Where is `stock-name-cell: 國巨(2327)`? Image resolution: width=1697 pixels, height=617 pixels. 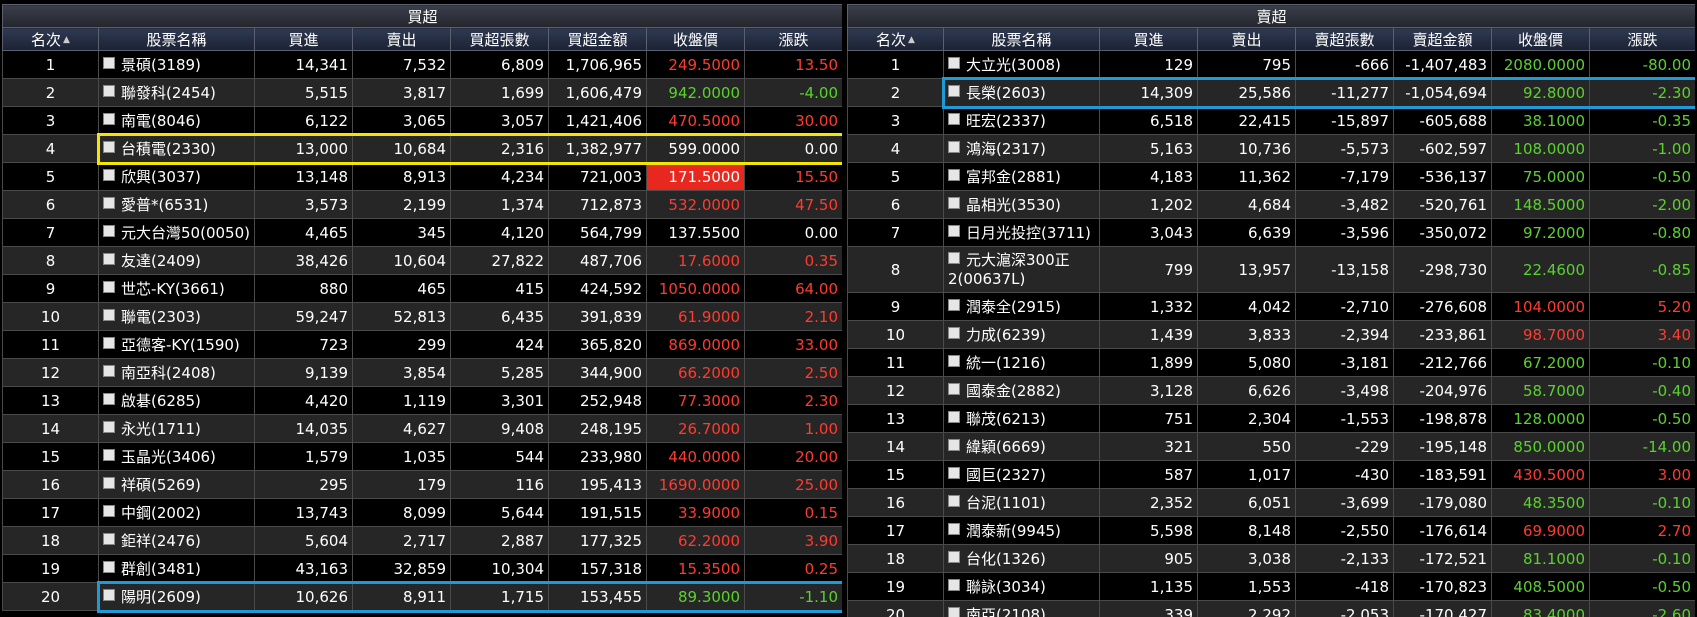
stock-name-cell: 國巨(2327) is located at coordinates (1021, 474).